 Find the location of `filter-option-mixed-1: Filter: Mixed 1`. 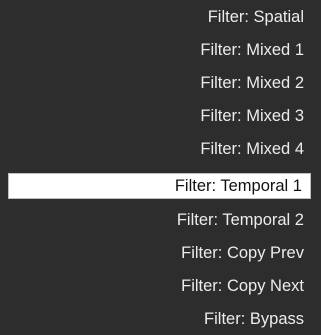

filter-option-mixed-1: Filter: Mixed 1 is located at coordinates (160, 50).